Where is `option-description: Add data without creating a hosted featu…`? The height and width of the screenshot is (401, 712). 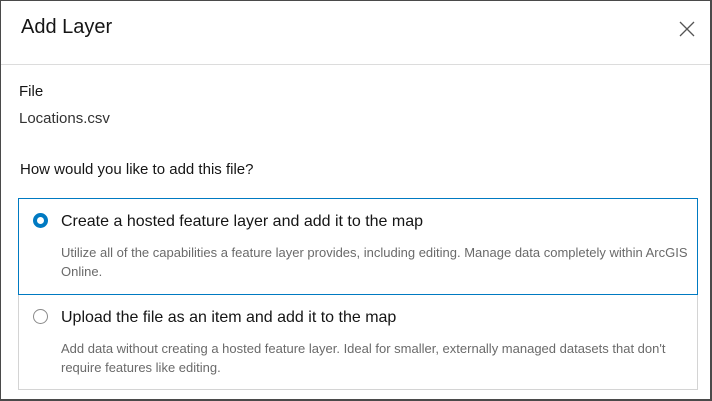
option-description: Add data without creating a hosted featu… is located at coordinates (363, 358).